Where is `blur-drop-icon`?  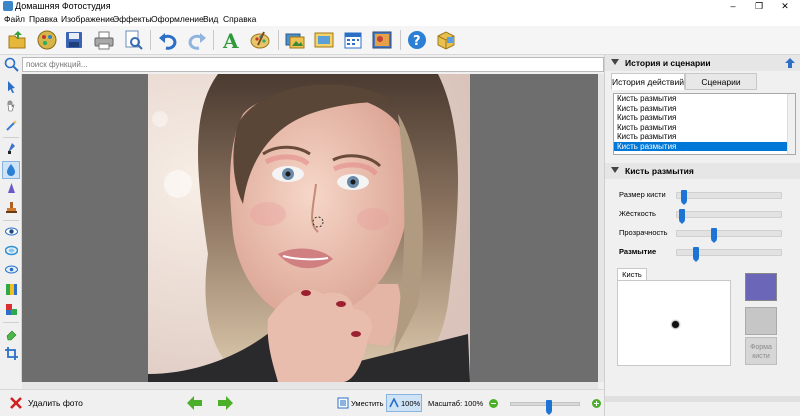
blur-drop-icon is located at coordinates (11, 170).